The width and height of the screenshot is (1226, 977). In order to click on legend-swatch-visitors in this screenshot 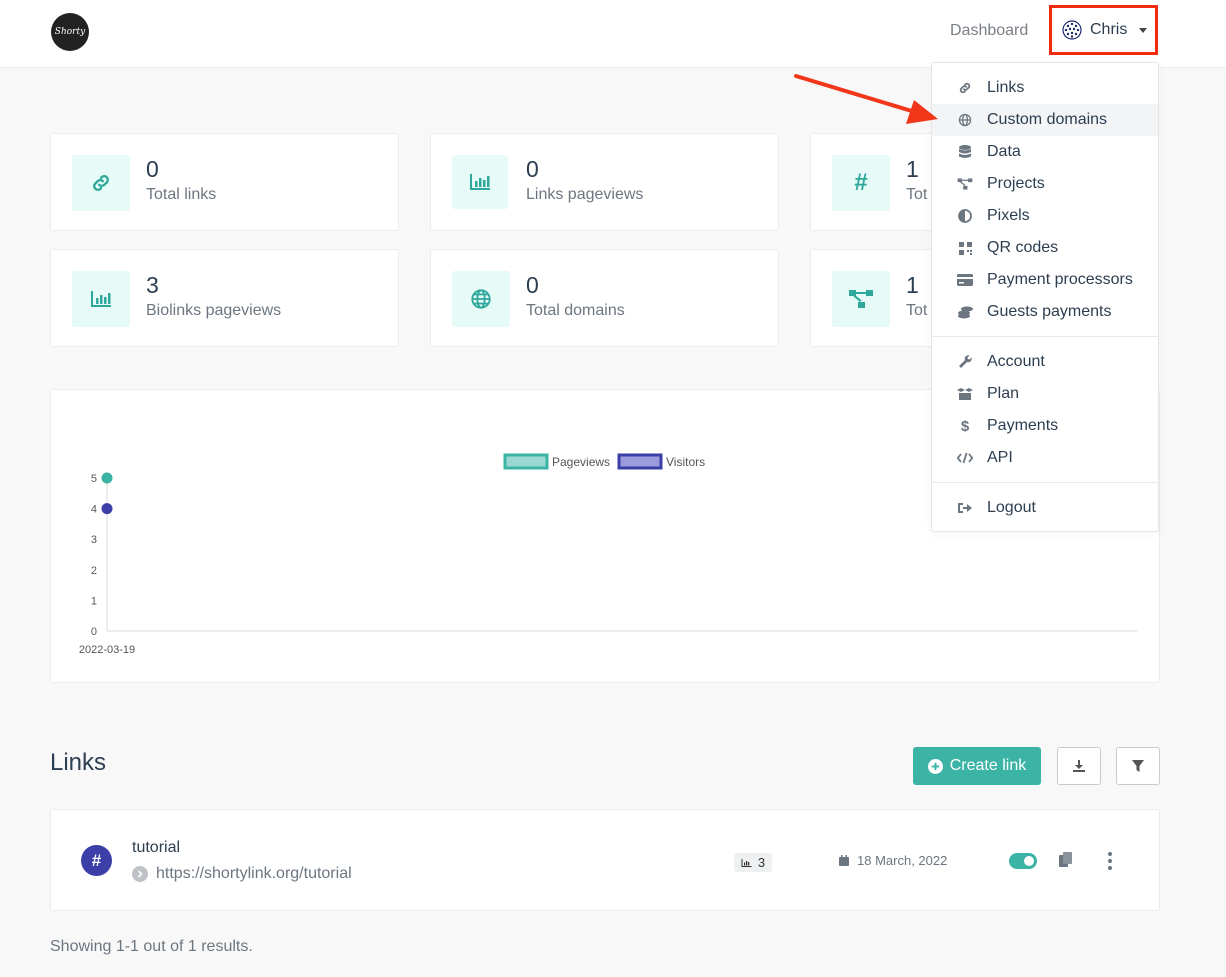, I will do `click(640, 461)`.